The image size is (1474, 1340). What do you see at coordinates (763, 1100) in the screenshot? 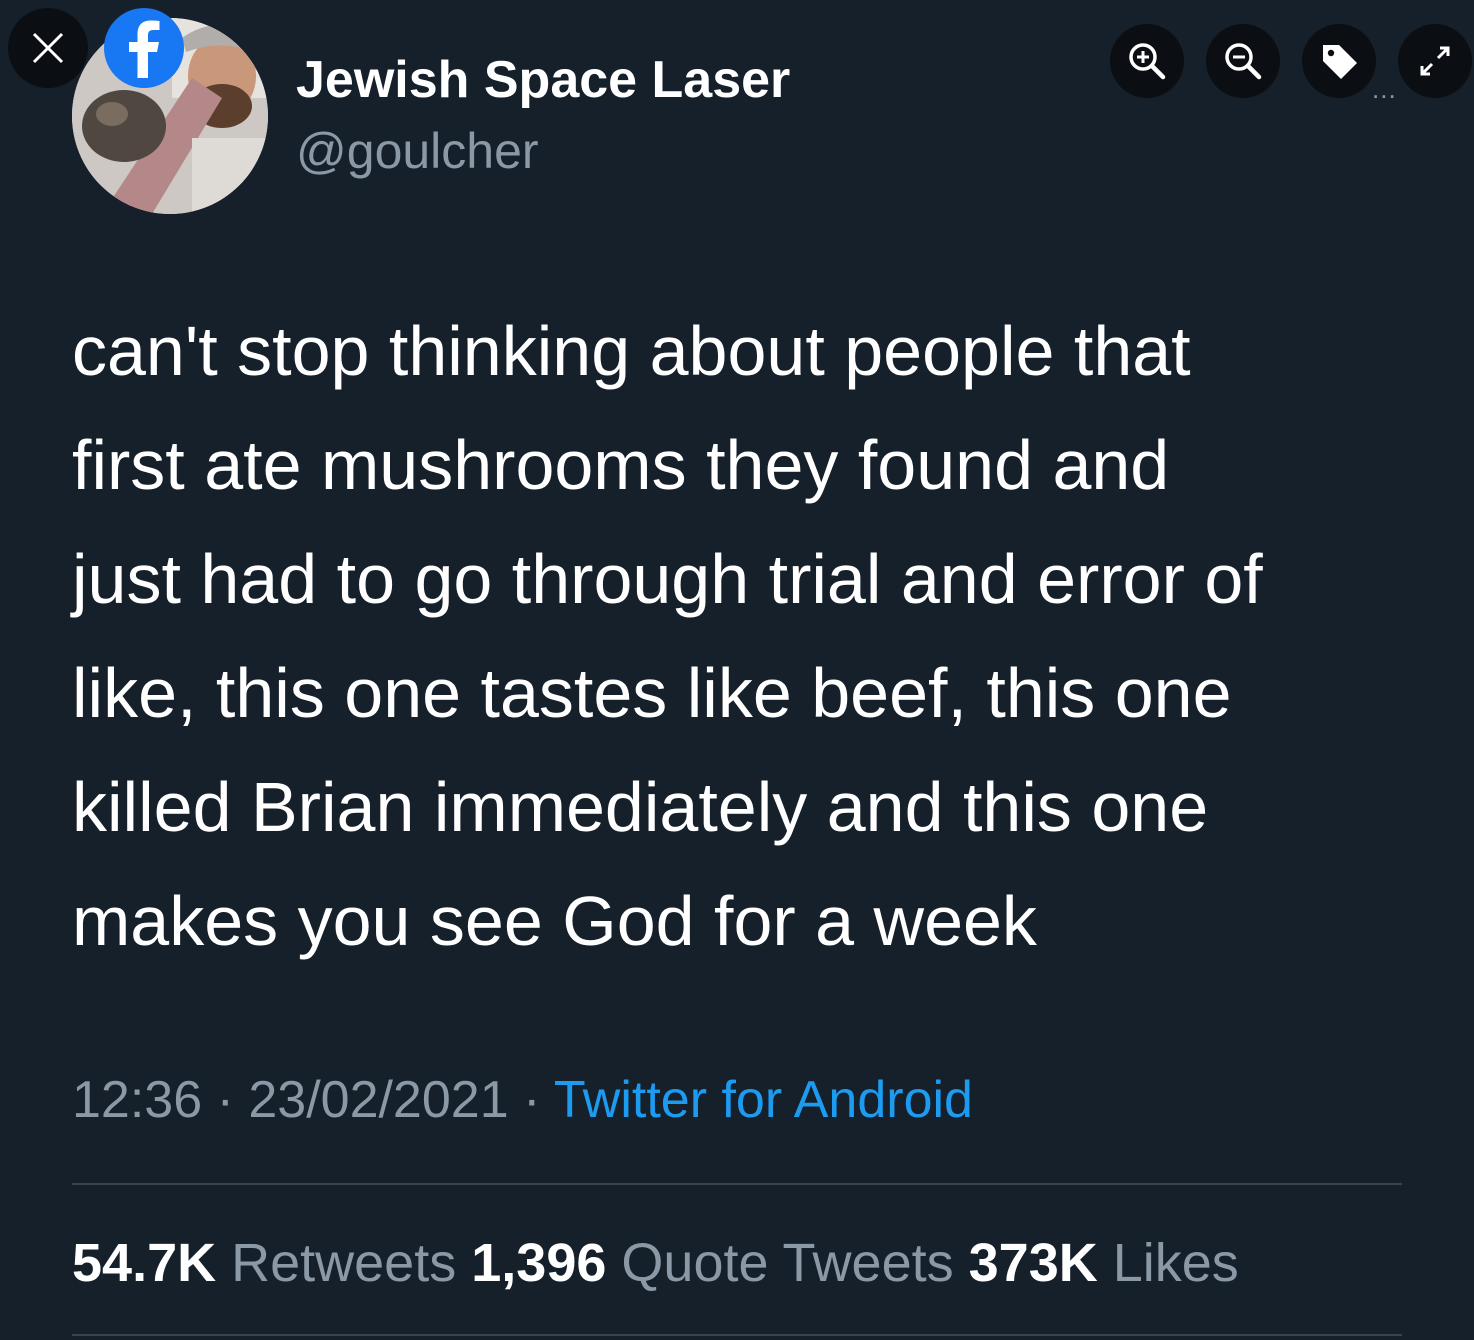
I see `tweet-source-link: Twitter for Android` at bounding box center [763, 1100].